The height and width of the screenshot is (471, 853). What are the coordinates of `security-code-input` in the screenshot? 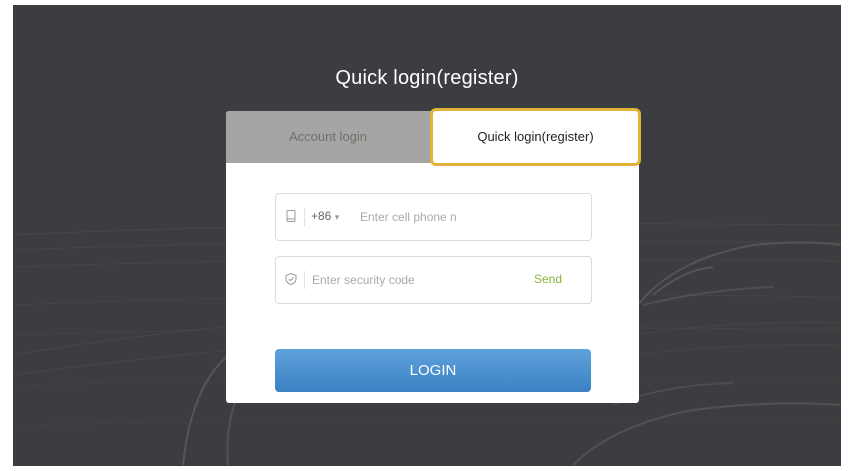 It's located at (407, 280).